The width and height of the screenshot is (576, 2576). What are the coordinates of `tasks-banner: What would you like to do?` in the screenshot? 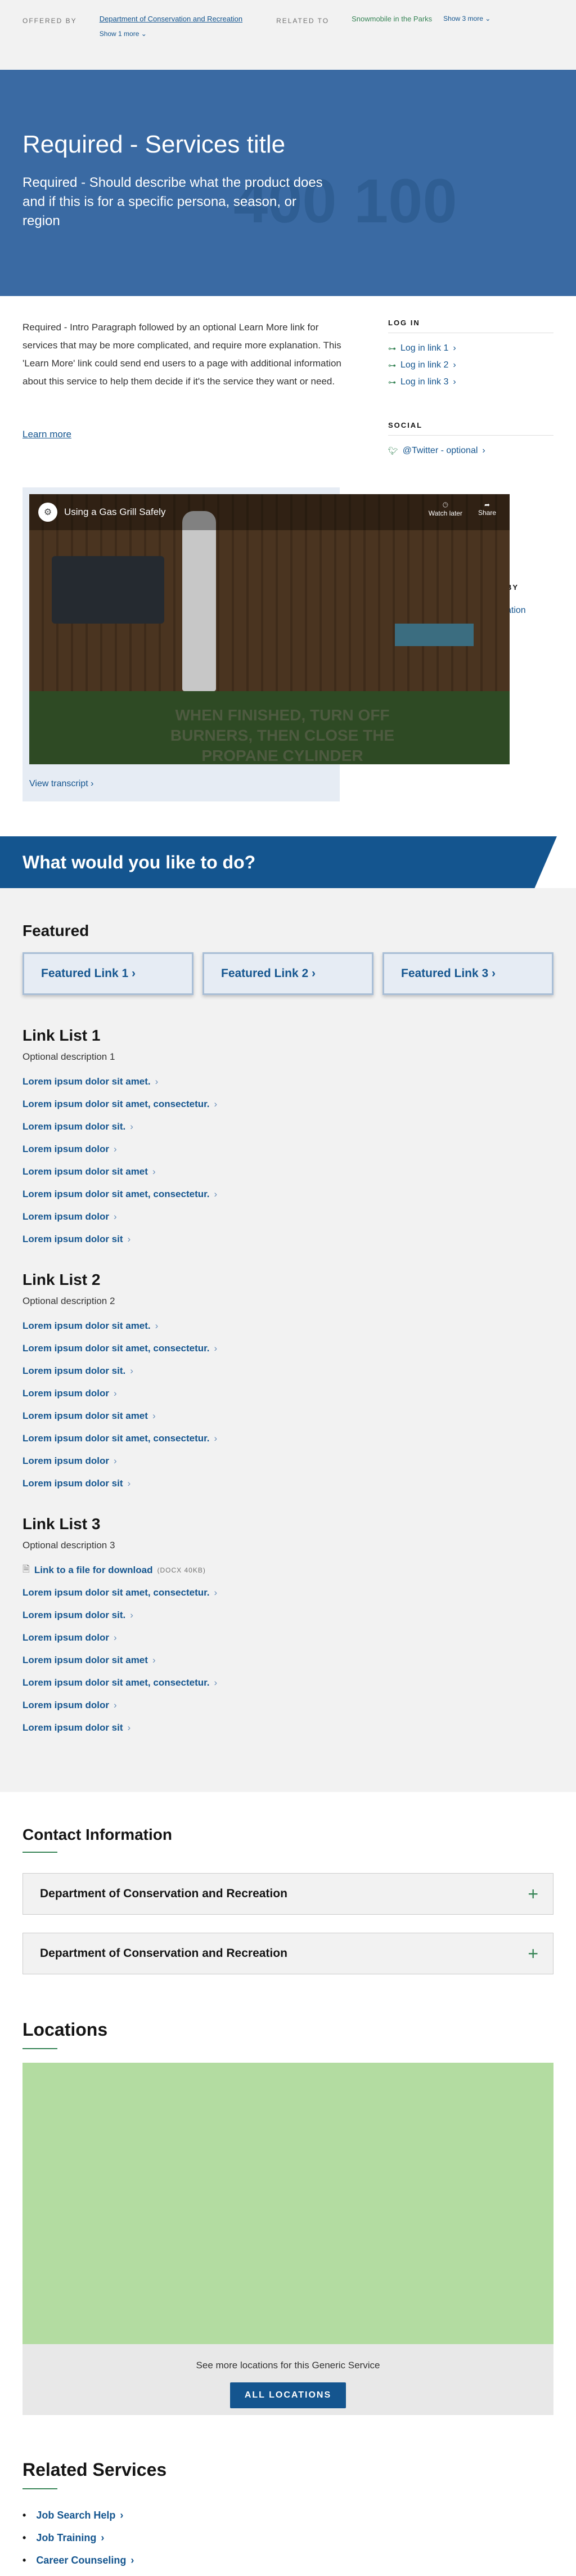 It's located at (288, 862).